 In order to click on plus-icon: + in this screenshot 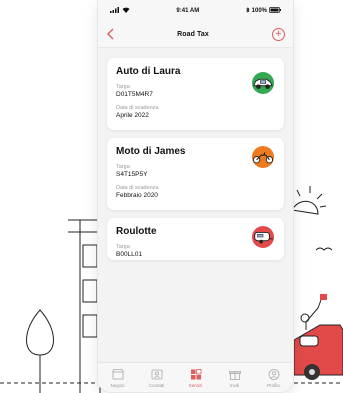, I will do `click(278, 34)`.